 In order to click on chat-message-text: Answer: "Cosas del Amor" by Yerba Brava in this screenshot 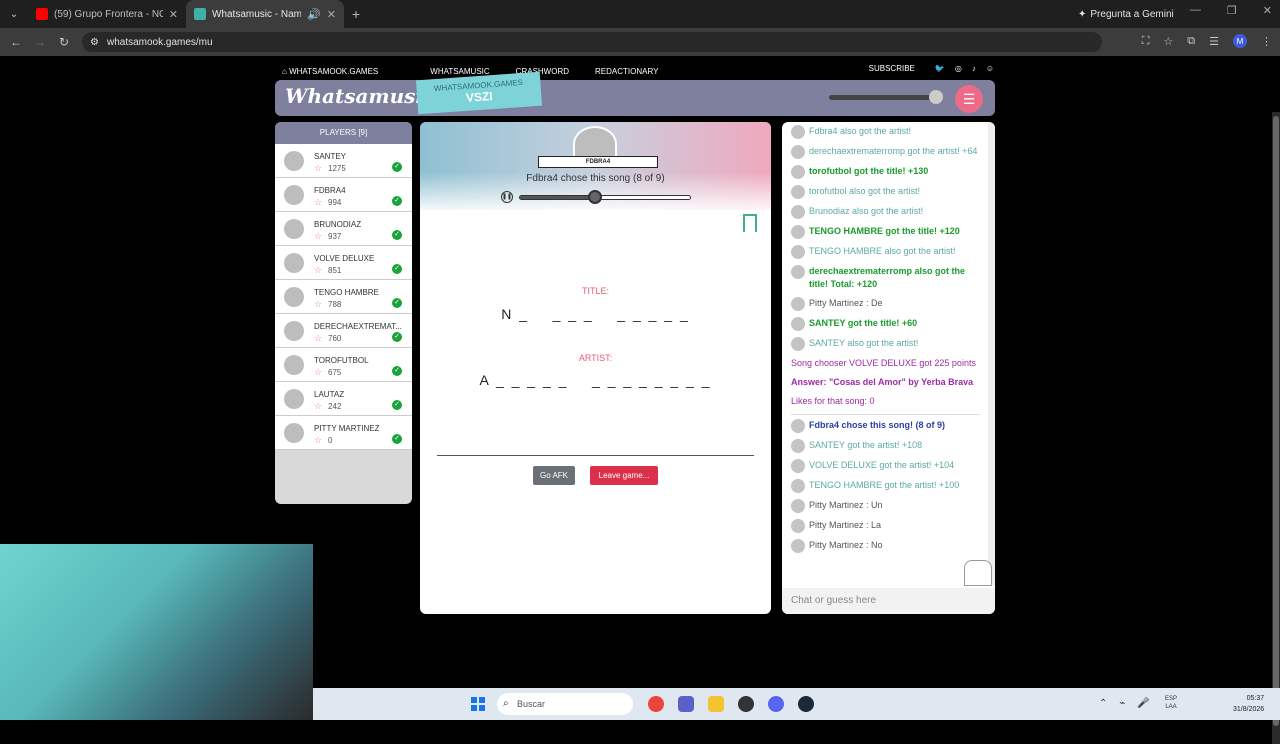, I will do `click(882, 382)`.